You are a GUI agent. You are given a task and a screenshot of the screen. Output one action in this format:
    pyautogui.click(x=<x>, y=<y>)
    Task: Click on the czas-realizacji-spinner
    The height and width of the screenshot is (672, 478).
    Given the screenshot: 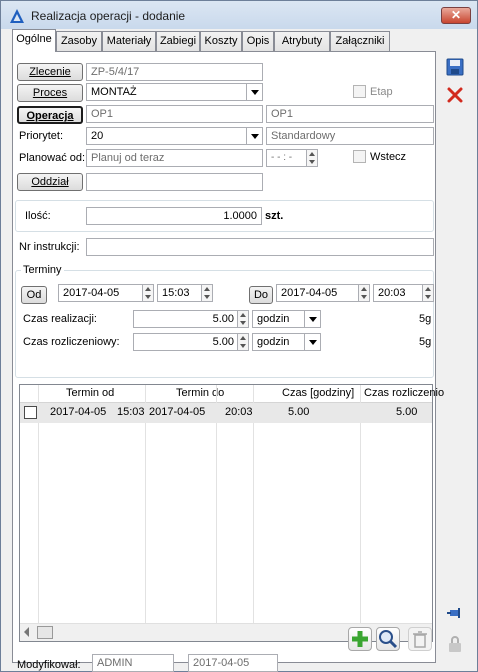 What is the action you would take?
    pyautogui.click(x=242, y=319)
    